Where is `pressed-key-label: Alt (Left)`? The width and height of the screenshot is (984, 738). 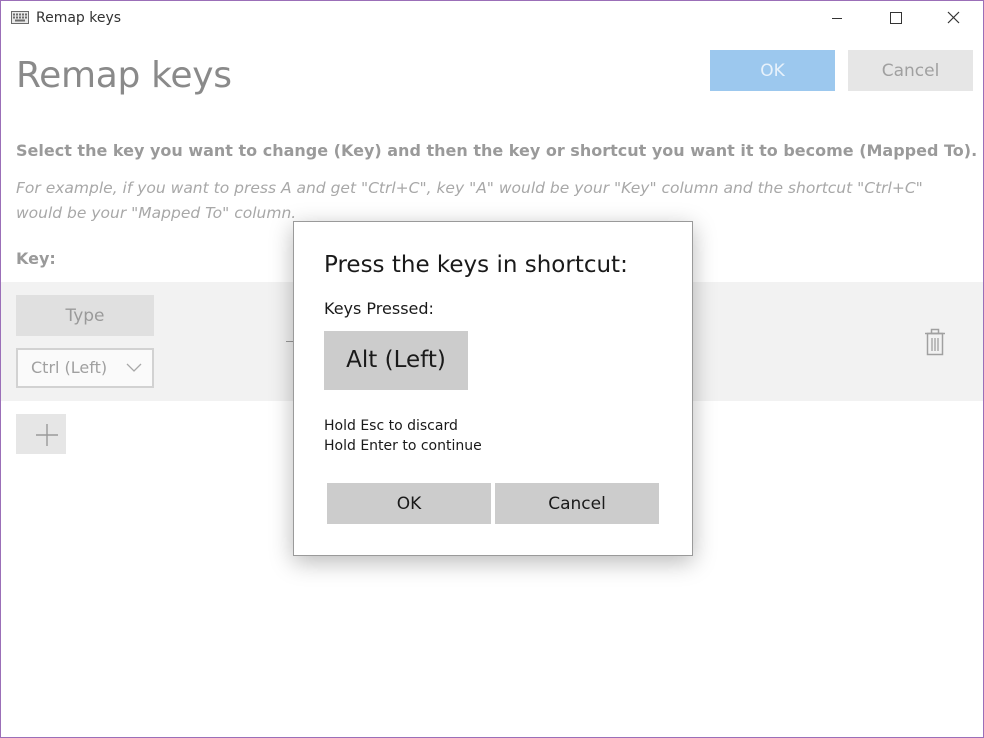
pressed-key-label: Alt (Left) is located at coordinates (396, 360).